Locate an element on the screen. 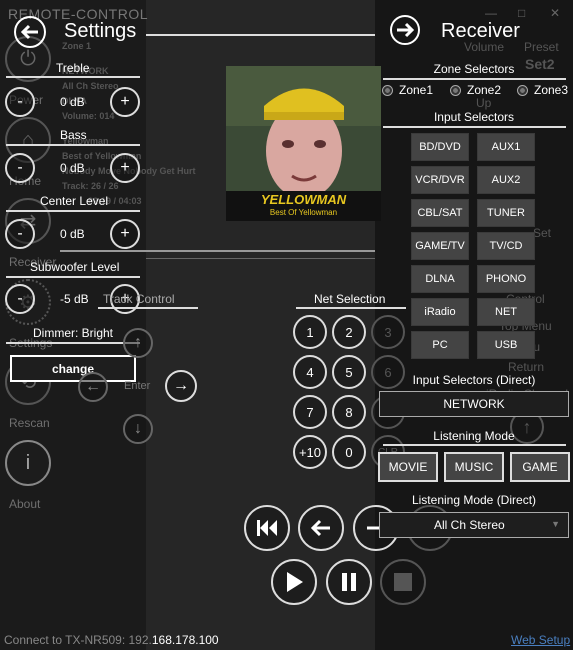 This screenshot has height=650, width=573. back-icon is located at coordinates (321, 528).